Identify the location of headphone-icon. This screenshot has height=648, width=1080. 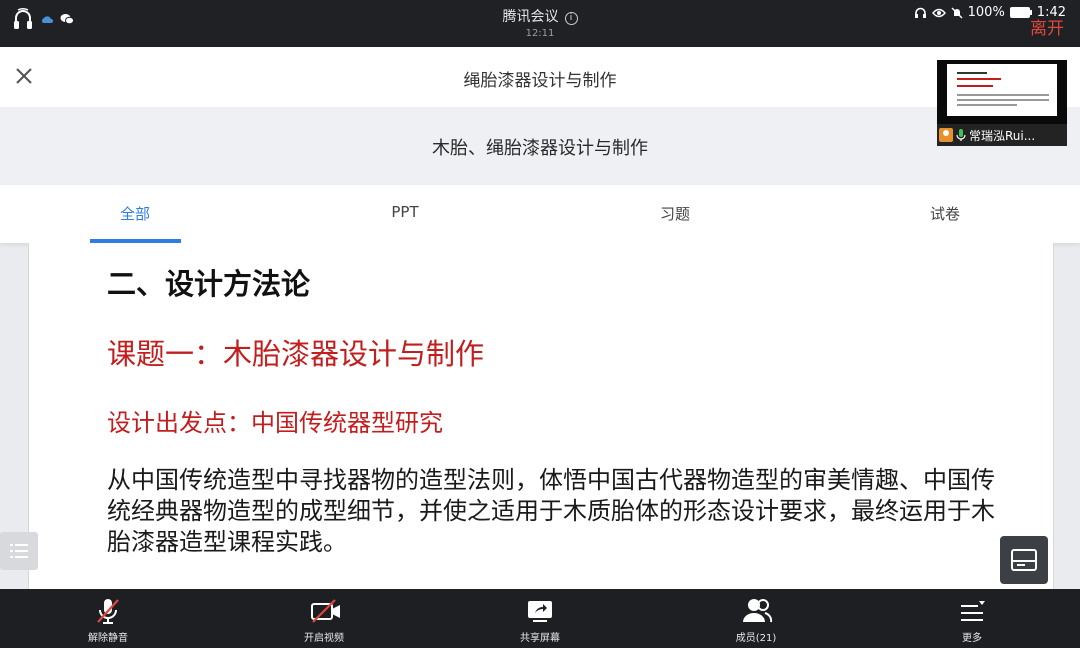
(920, 12).